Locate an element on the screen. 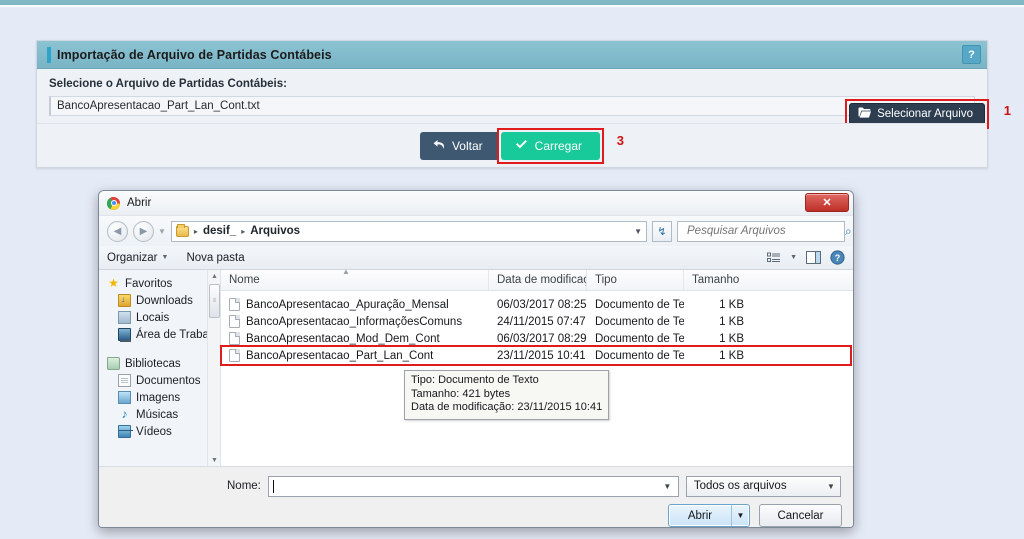  new-folder-label: Nova pasta is located at coordinates (215, 257).